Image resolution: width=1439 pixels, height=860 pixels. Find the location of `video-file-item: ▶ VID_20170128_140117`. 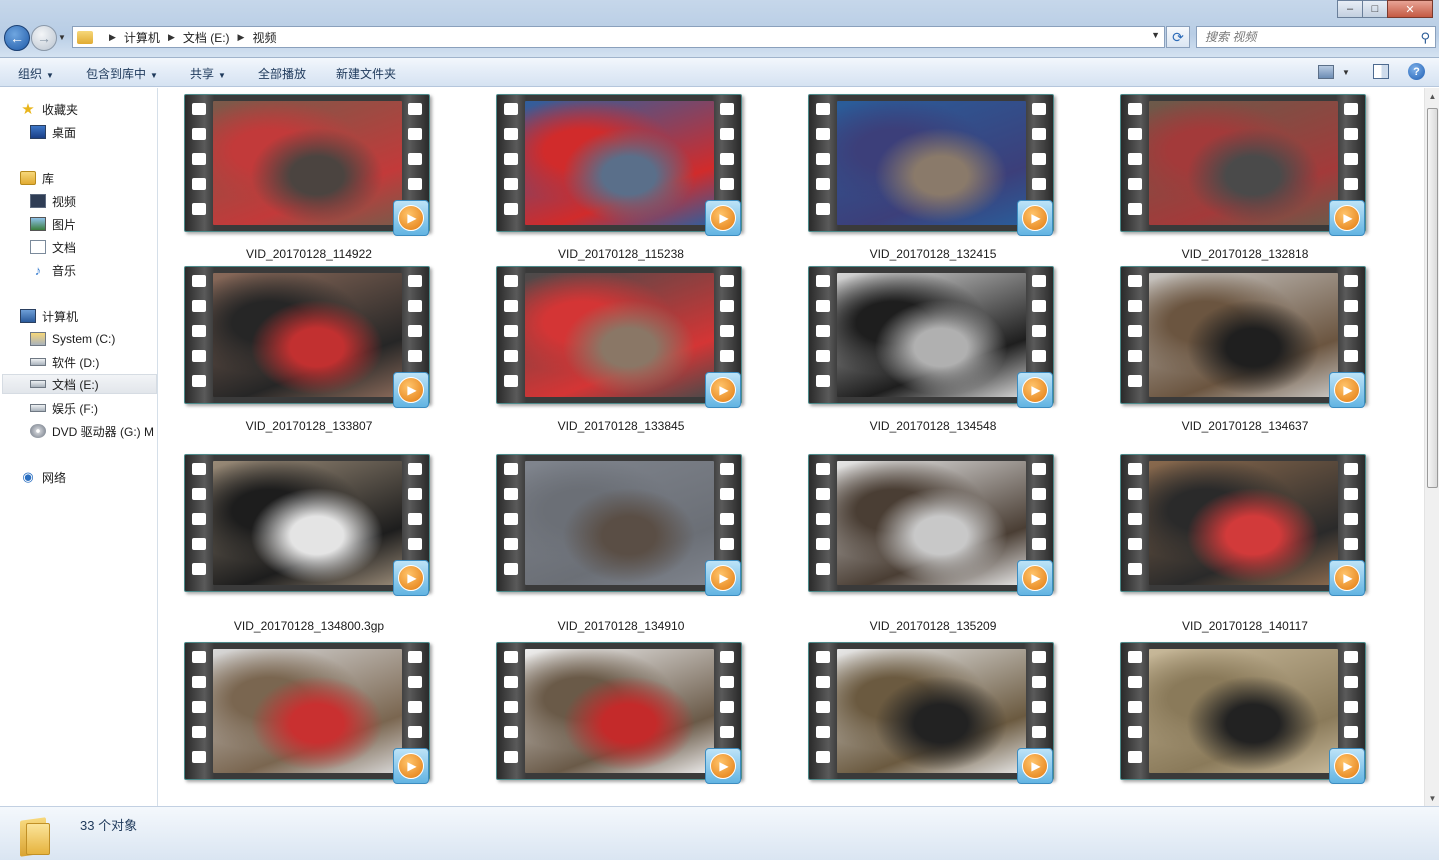

video-file-item: ▶ VID_20170128_140117 is located at coordinates (1245, 544).